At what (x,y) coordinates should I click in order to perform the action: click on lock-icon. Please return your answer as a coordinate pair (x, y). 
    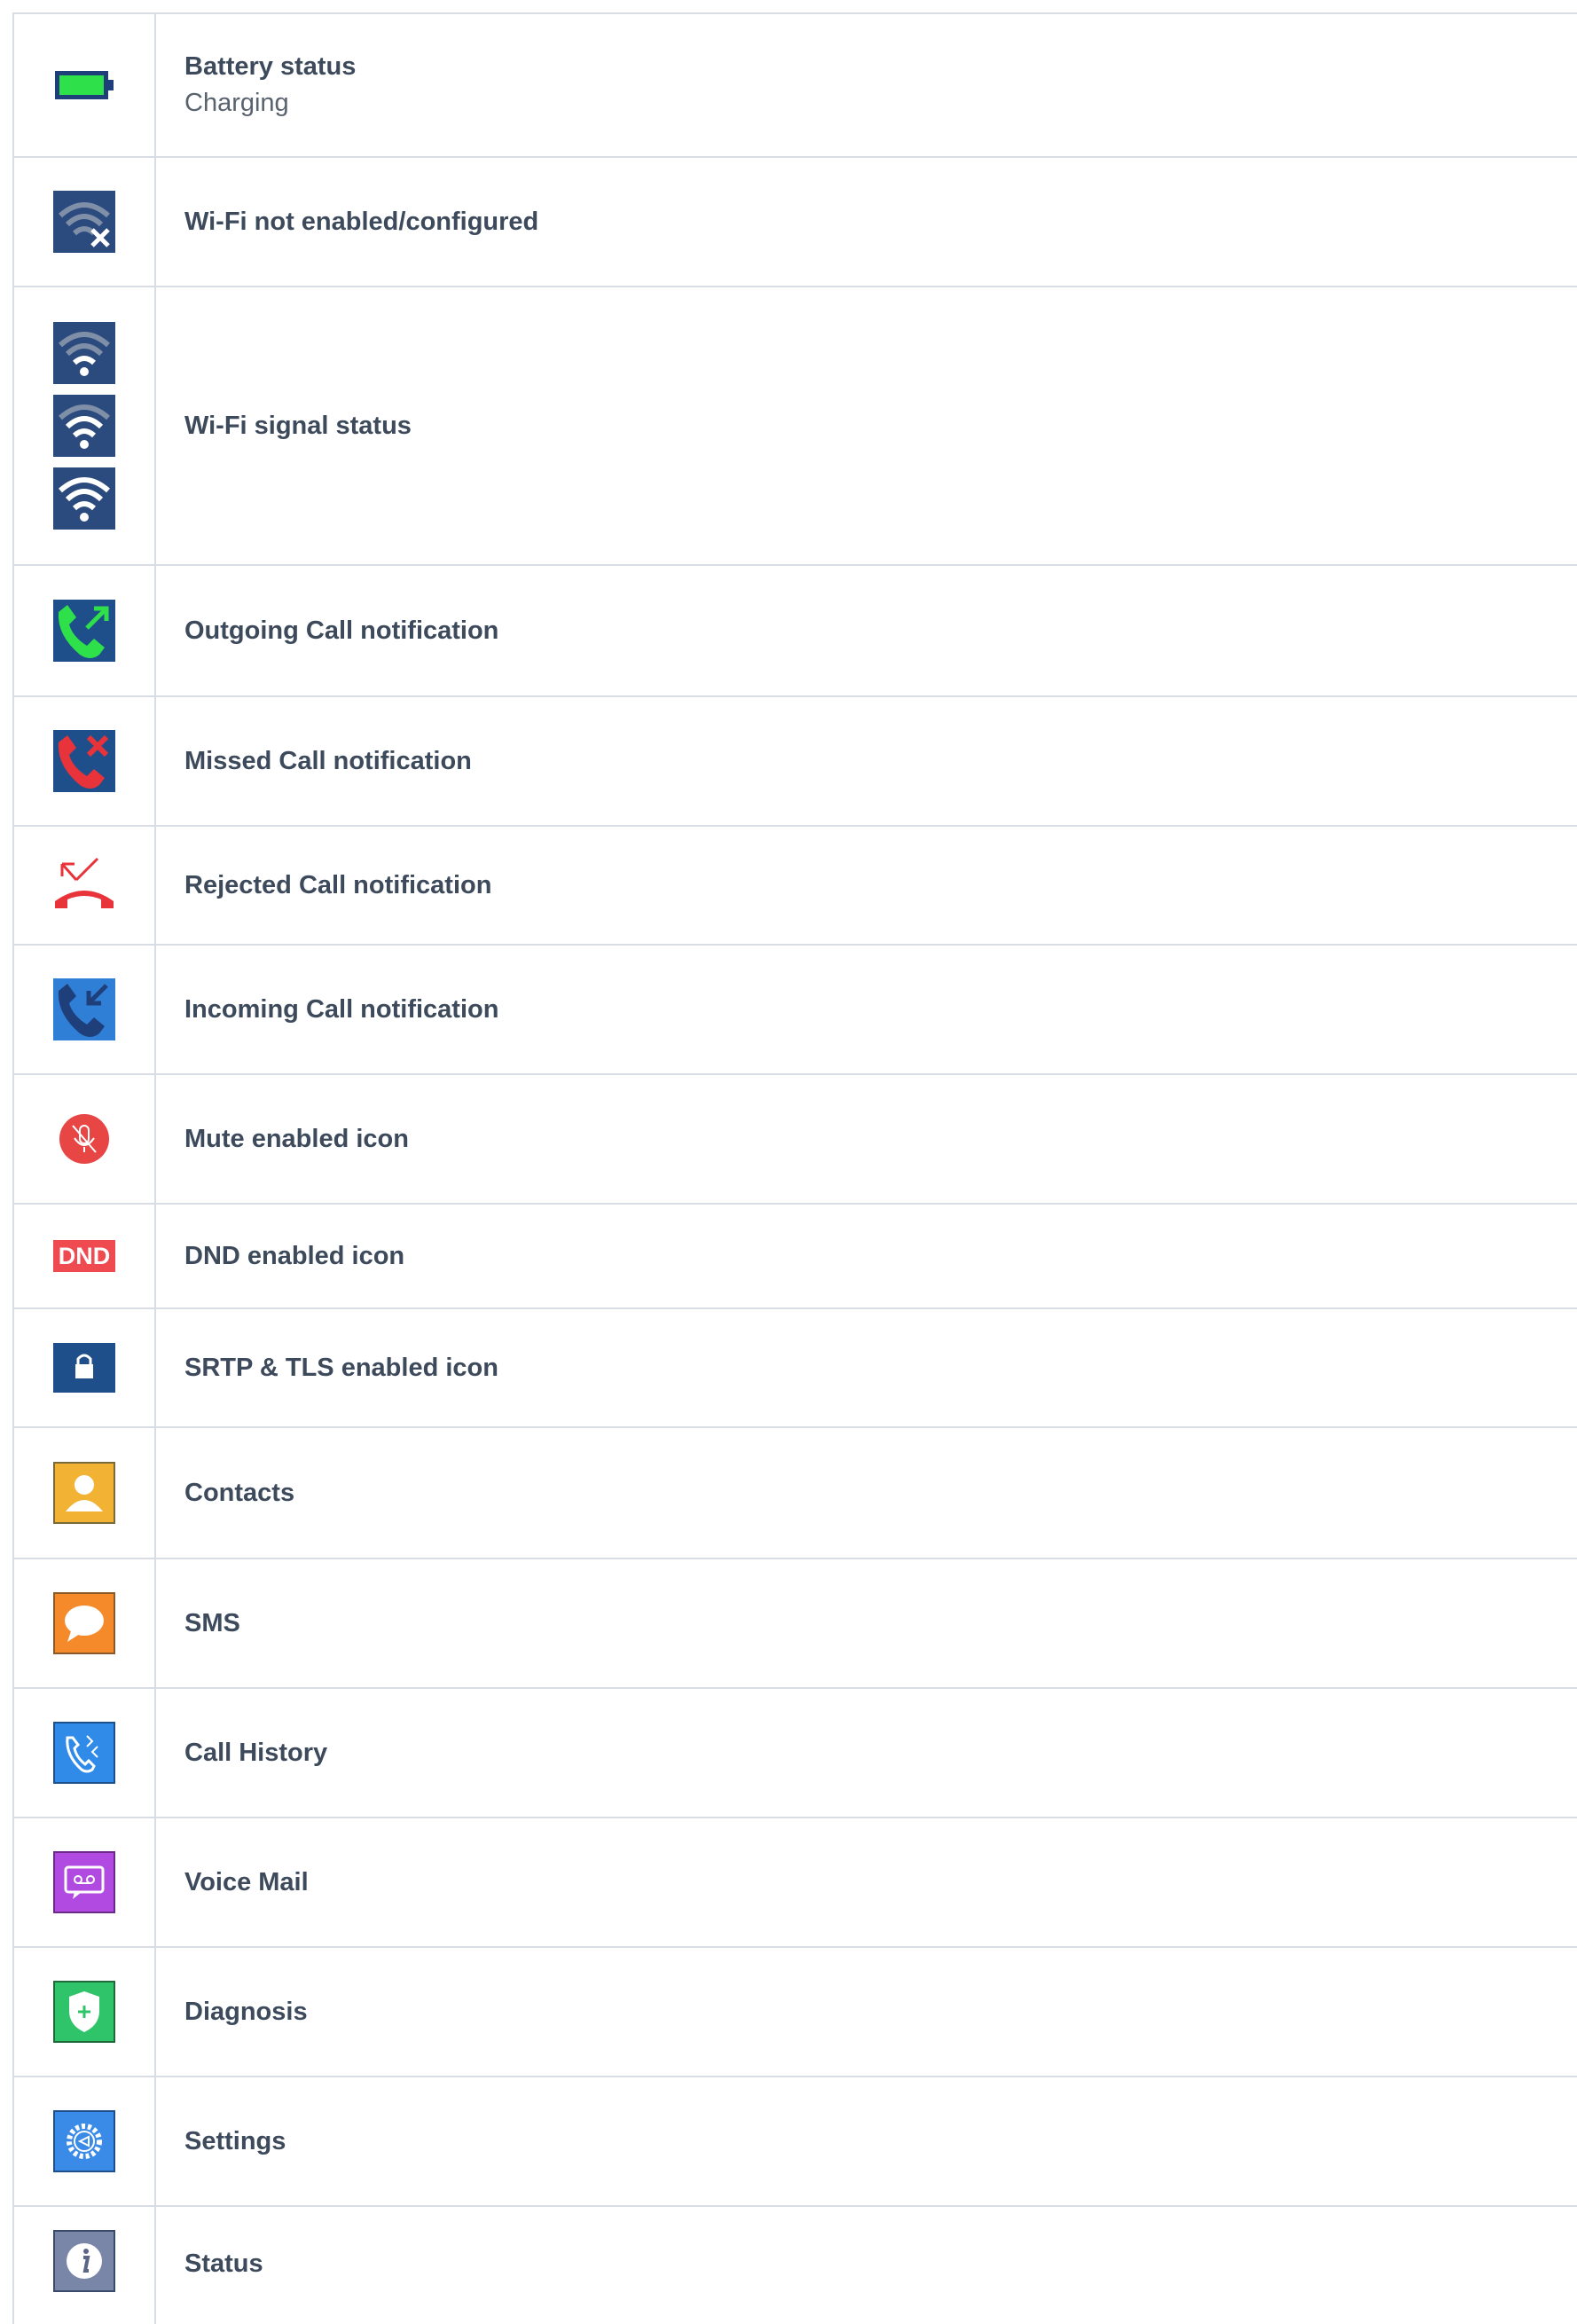
    Looking at the image, I should click on (84, 1368).